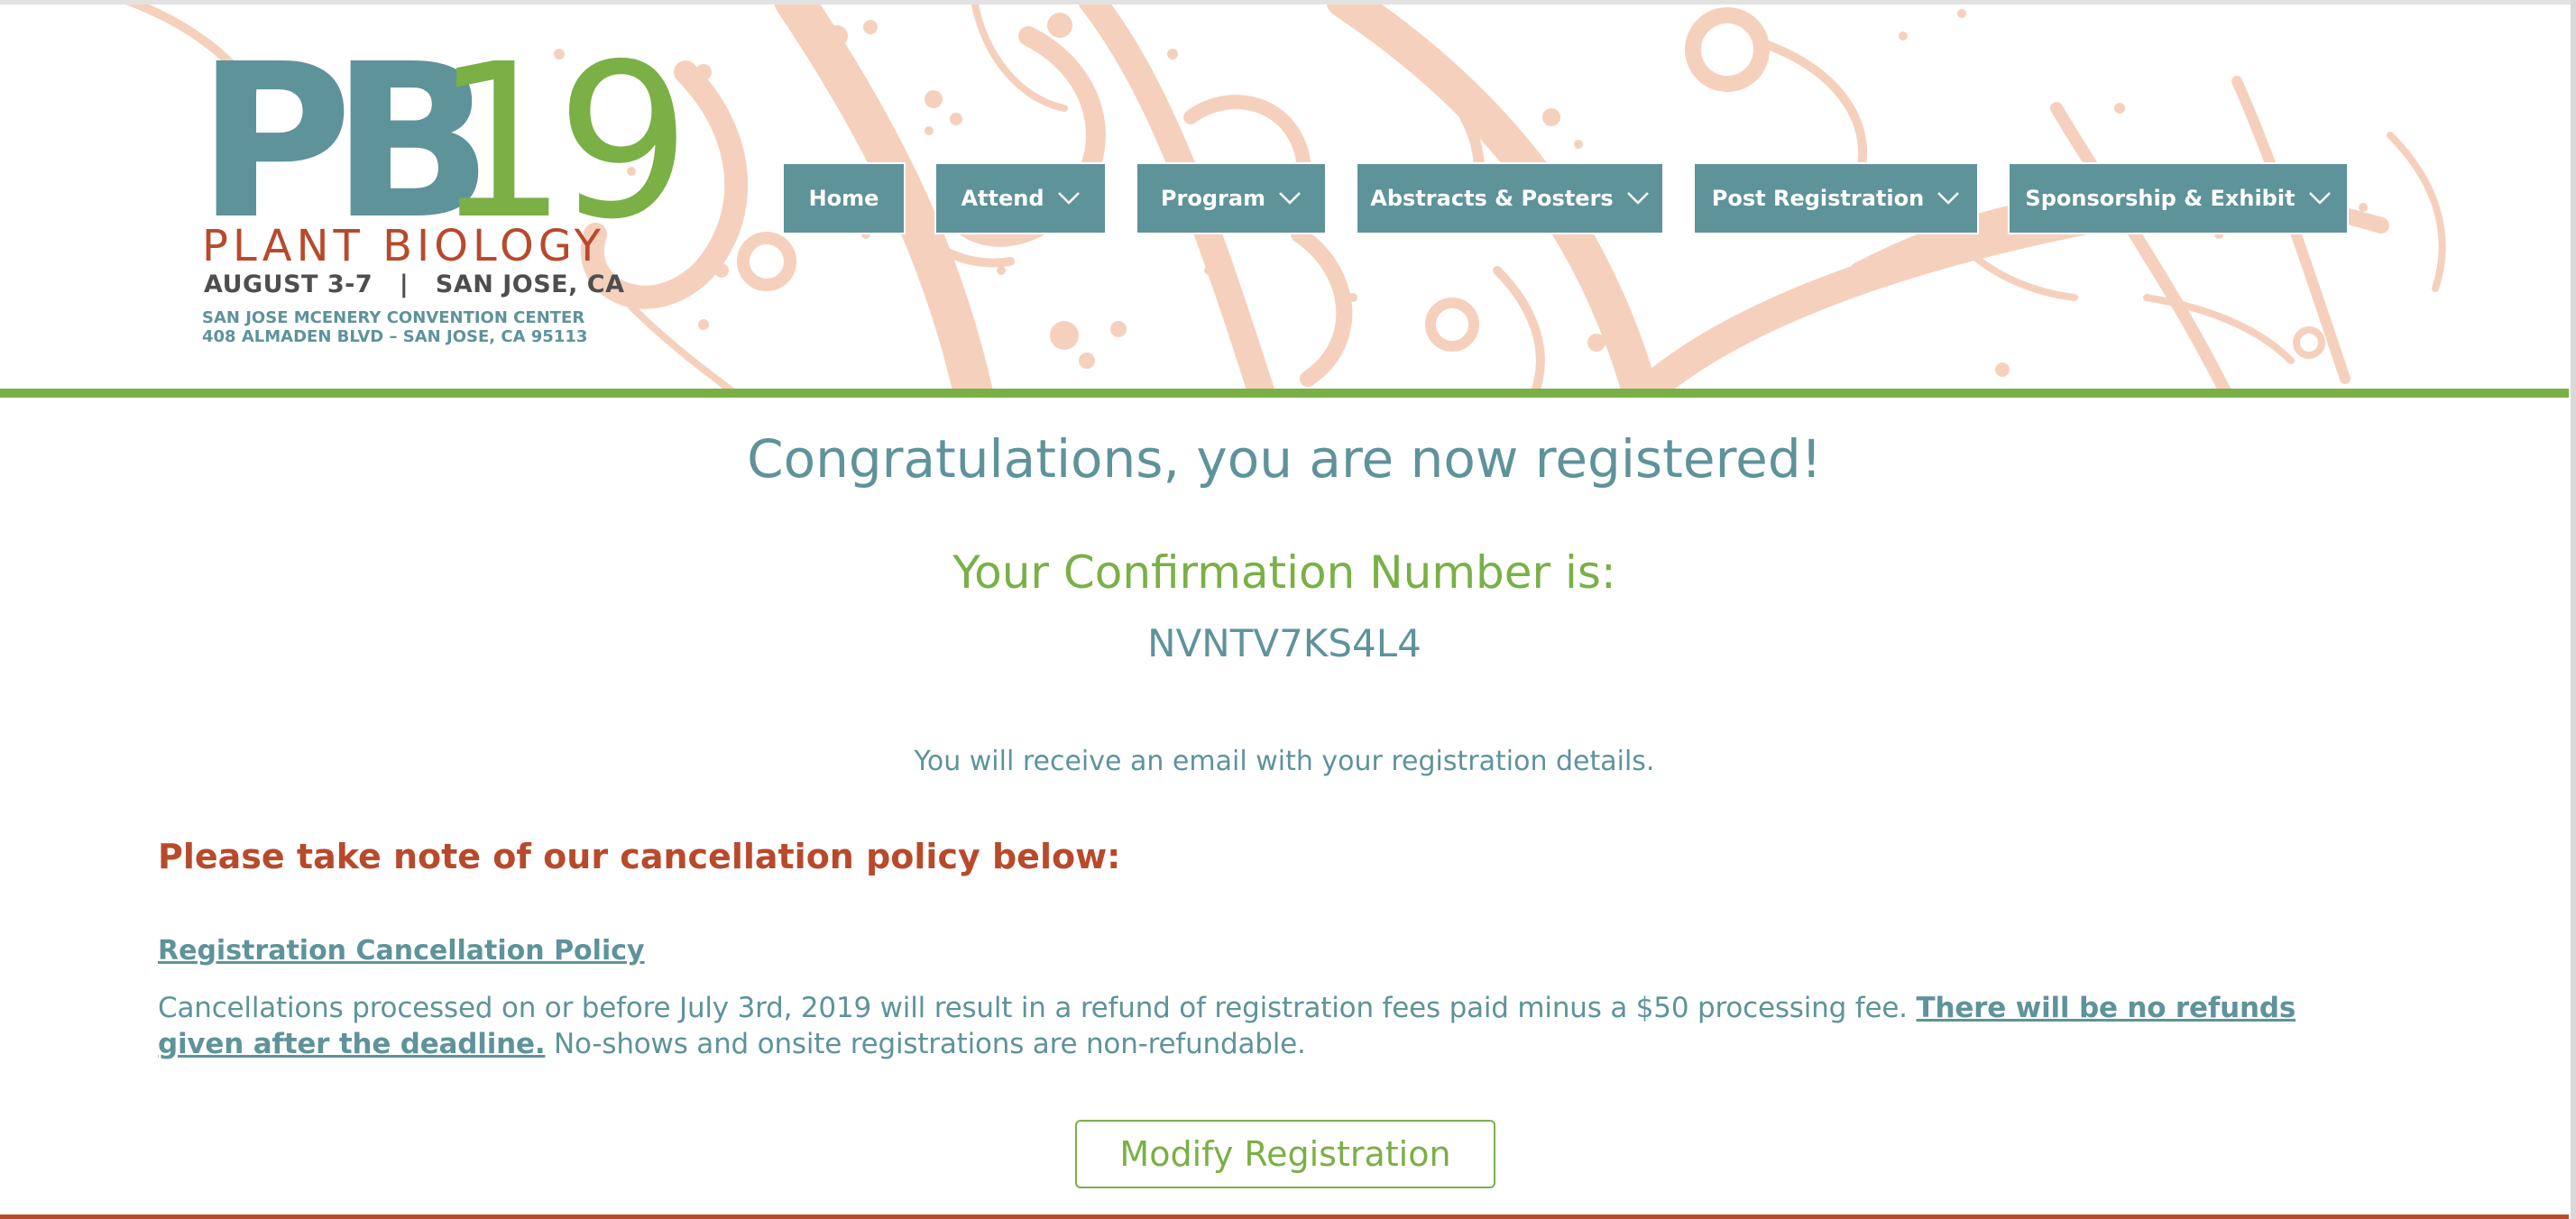  What do you see at coordinates (395, 336) in the screenshot?
I see `logo-address: 408 ALMADEN BLVD – SAN JOSE, CA 95113` at bounding box center [395, 336].